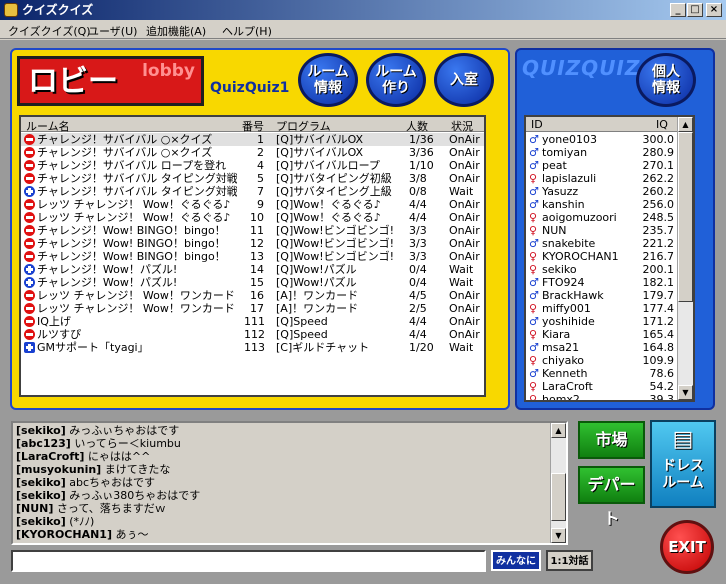  Describe the element at coordinates (73, 81) in the screenshot. I see `lobby-logo-text: ロビー` at that location.